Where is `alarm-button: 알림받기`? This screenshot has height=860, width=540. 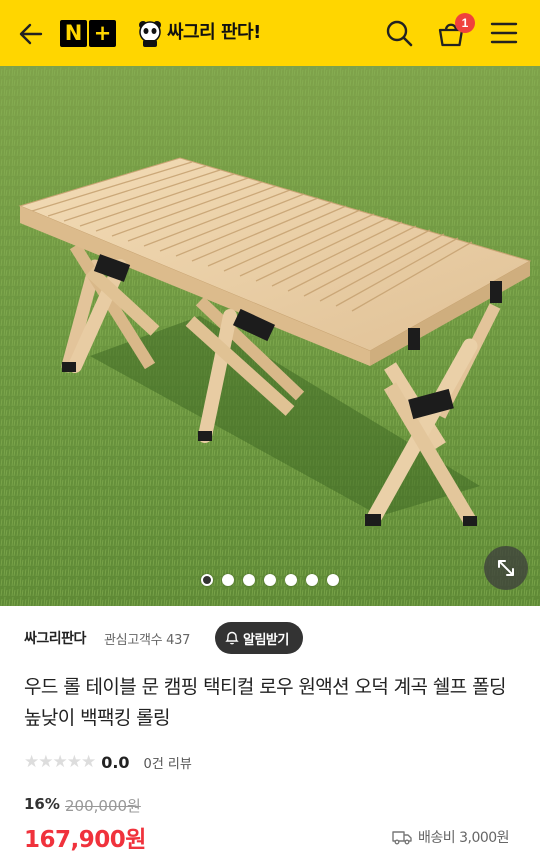
alarm-button: 알림받기 is located at coordinates (259, 638).